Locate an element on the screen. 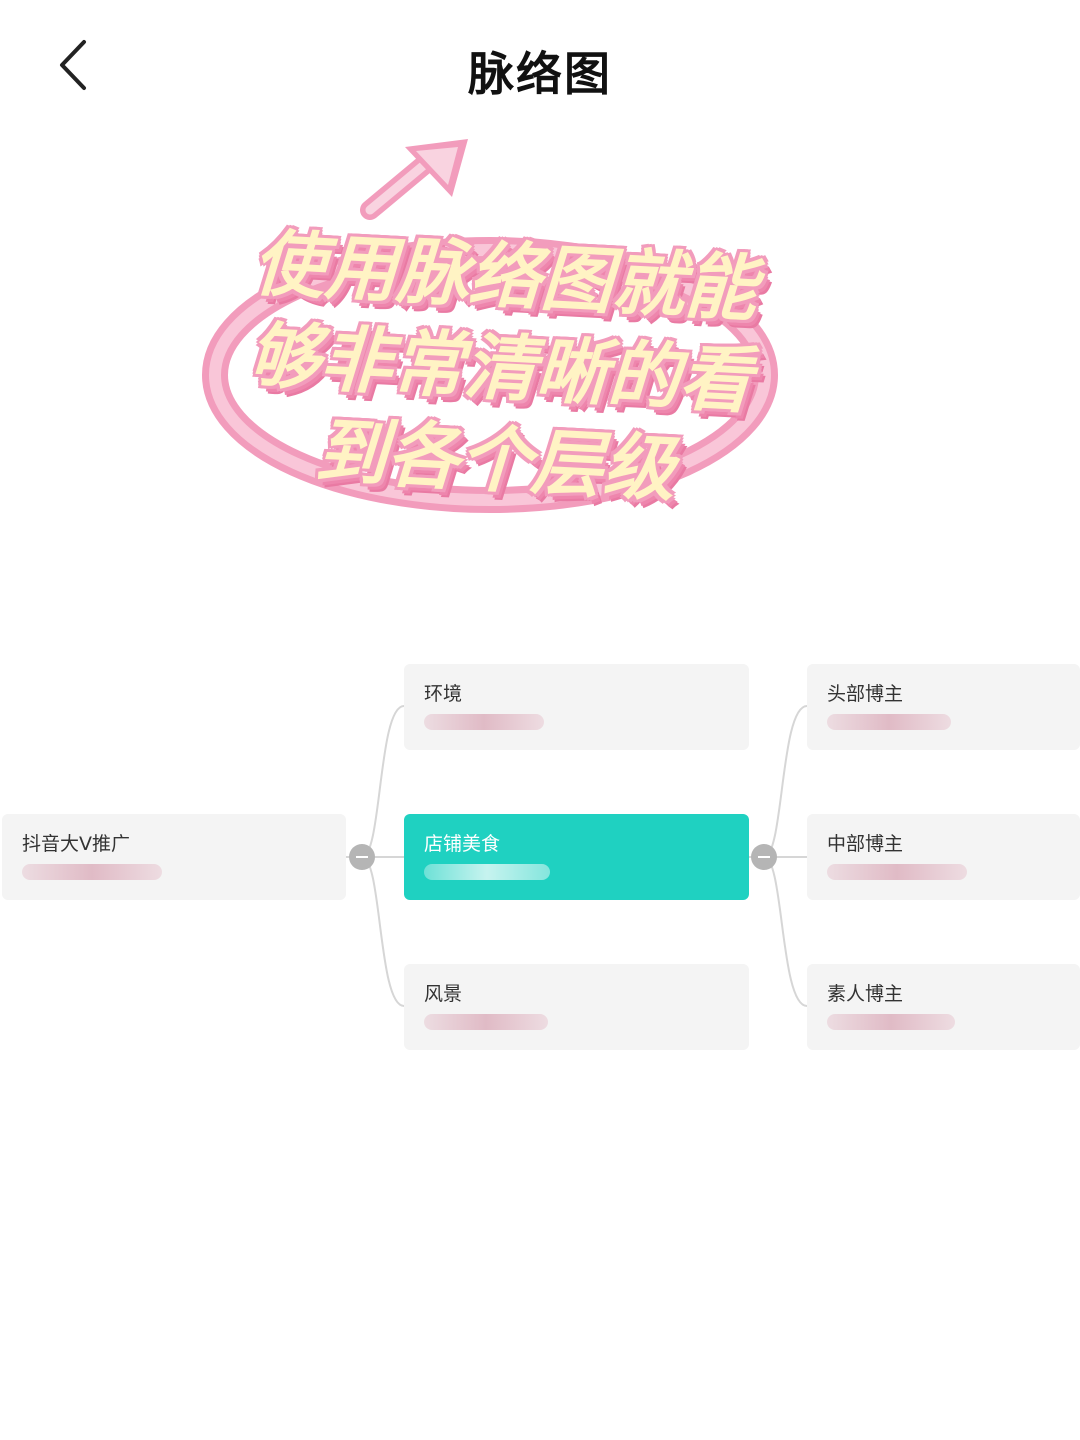  node-level2-1: 头部博主 is located at coordinates (943, 707).